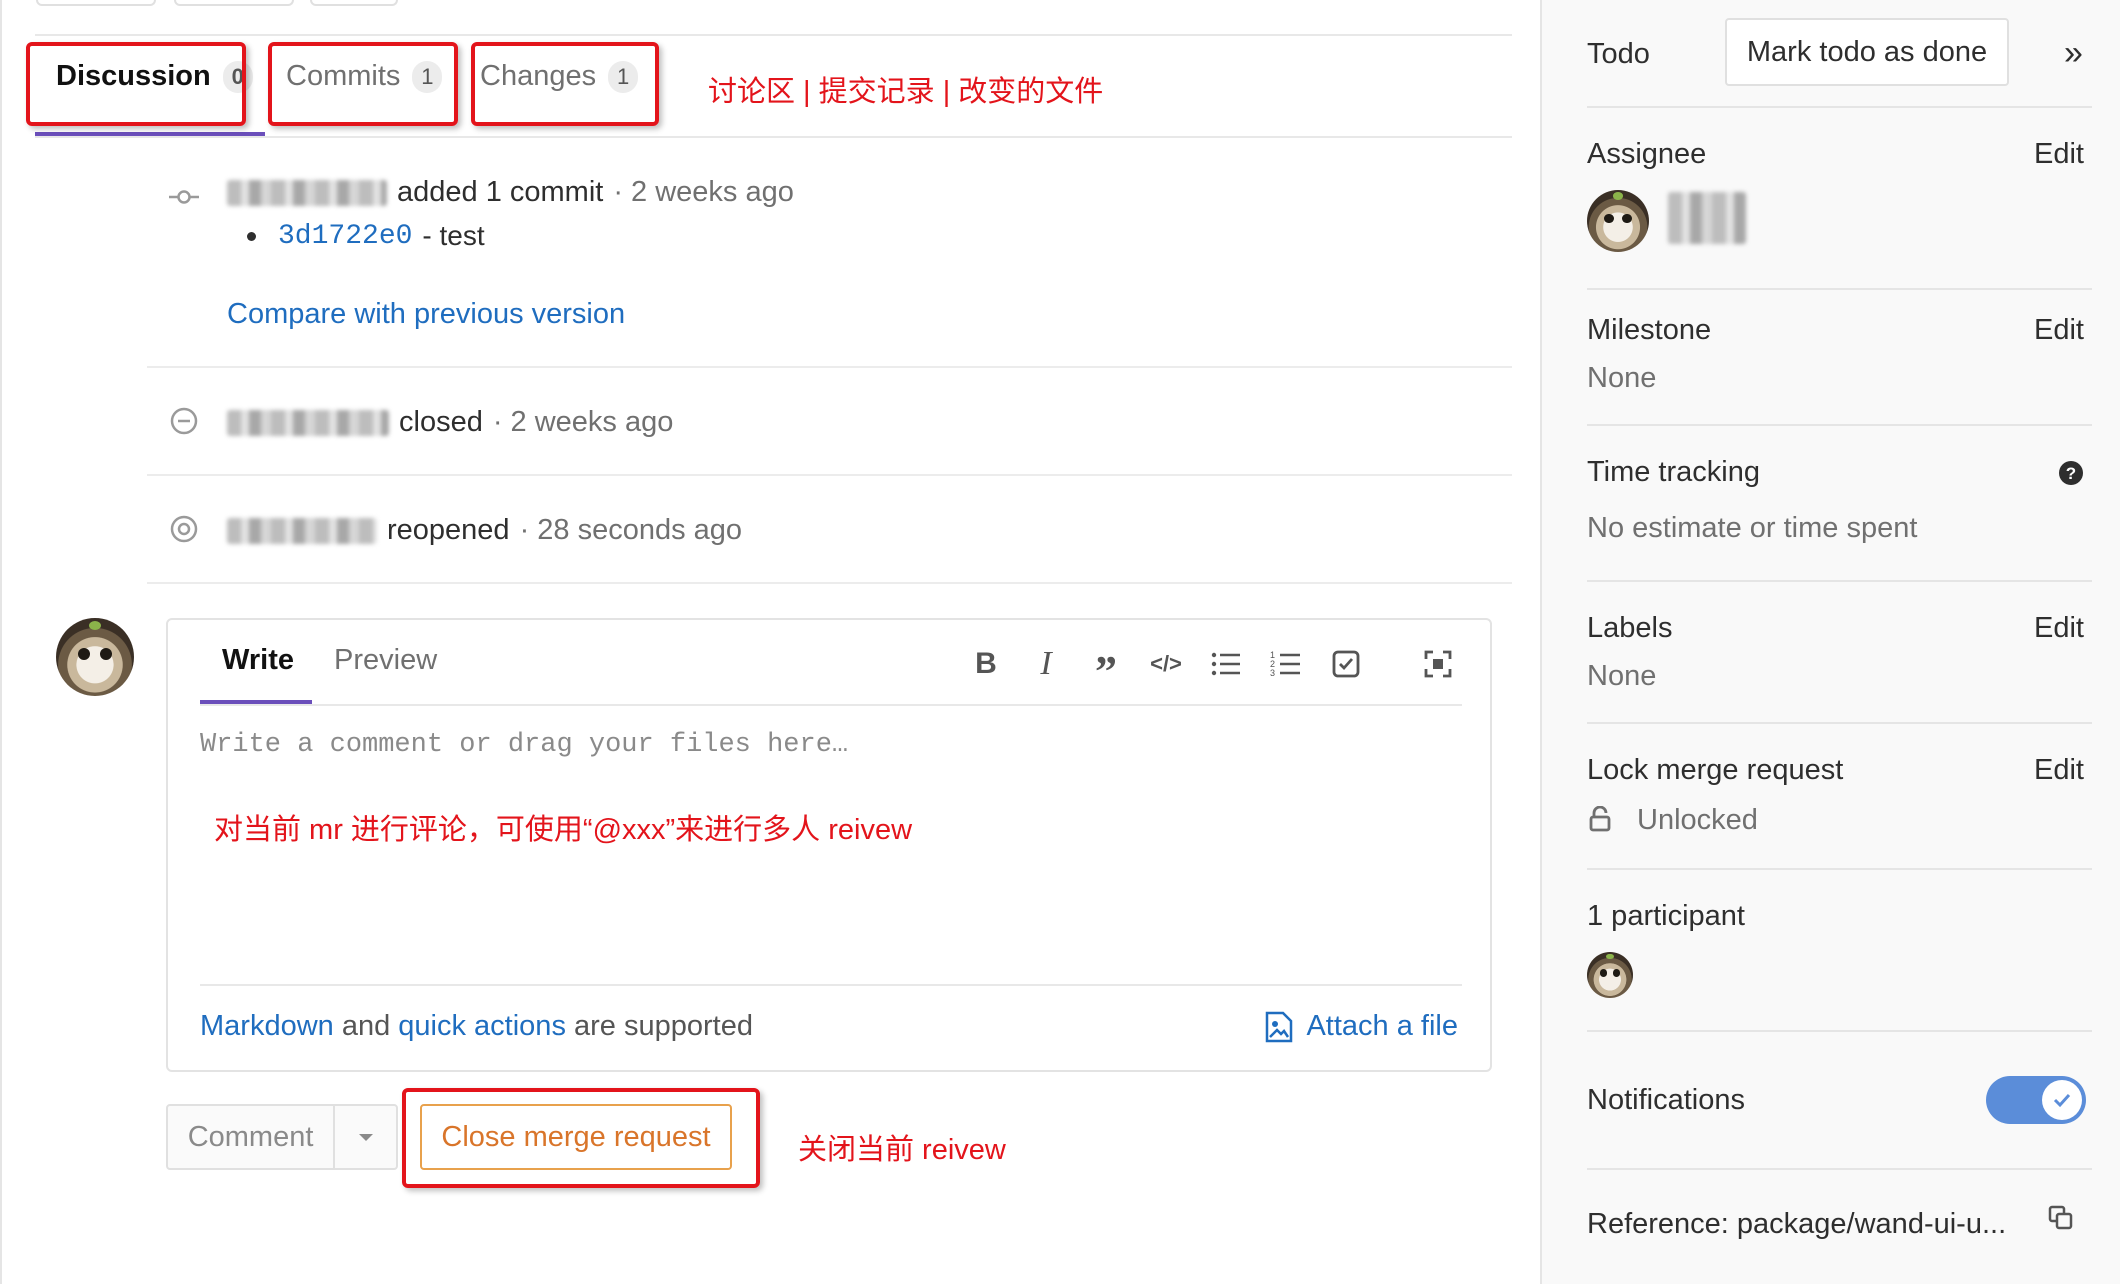 Image resolution: width=2120 pixels, height=1284 pixels. Describe the element at coordinates (1286, 664) in the screenshot. I see `numbered-list-icon: 1 2 3` at that location.